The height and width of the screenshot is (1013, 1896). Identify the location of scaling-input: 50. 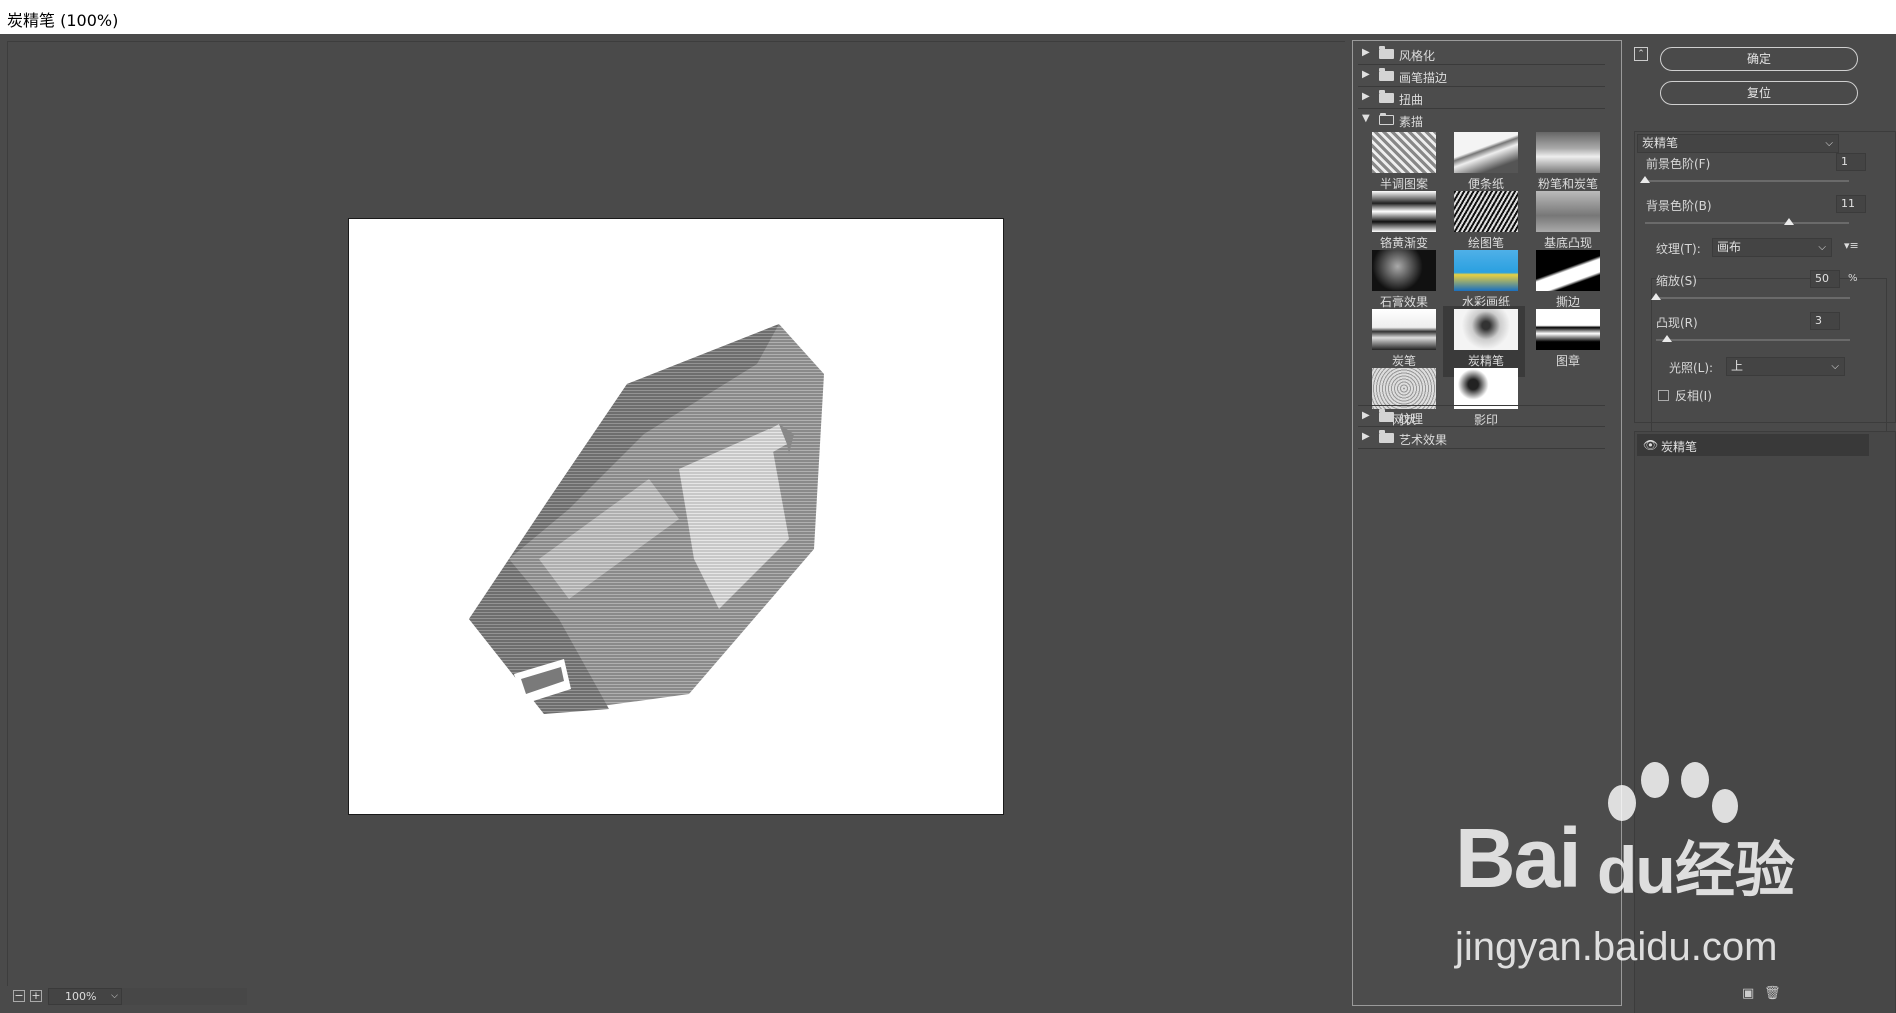
(1825, 279).